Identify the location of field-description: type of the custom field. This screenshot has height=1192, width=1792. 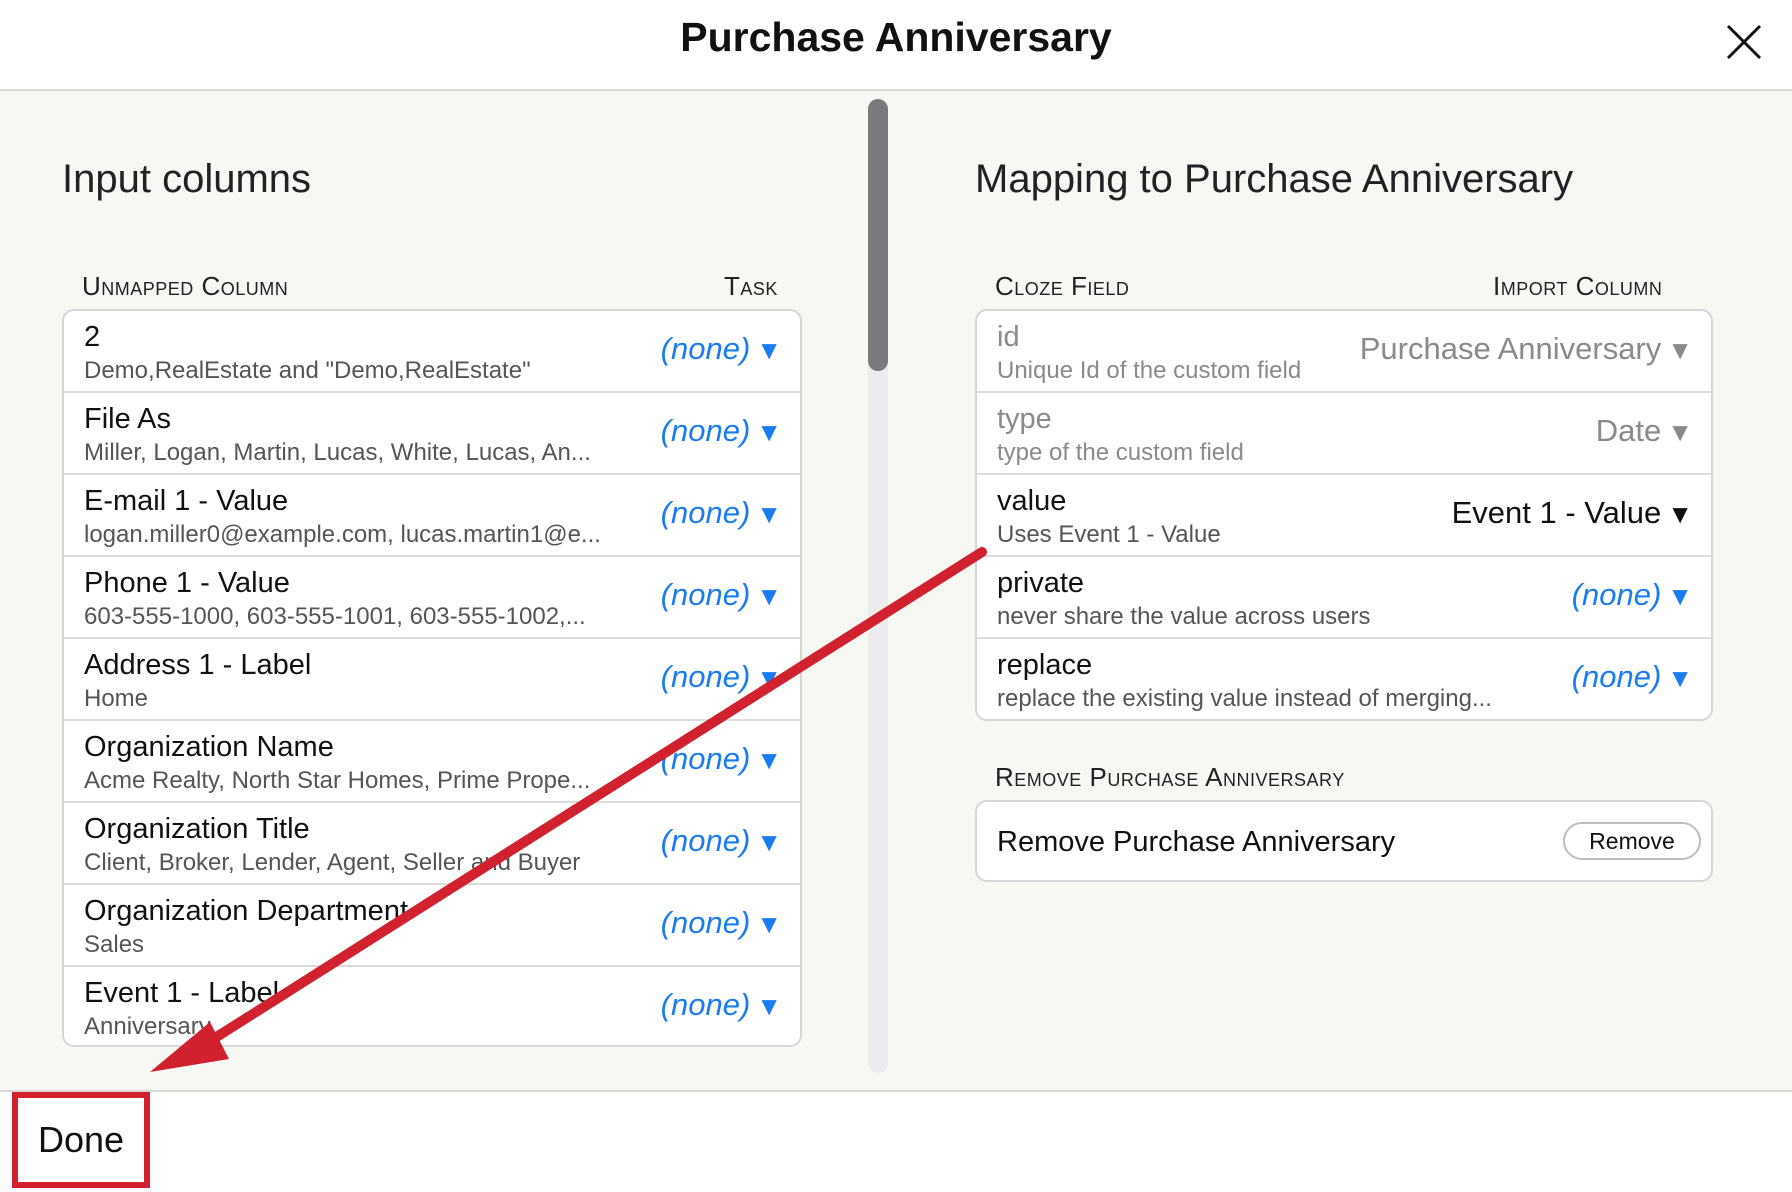
(1120, 452).